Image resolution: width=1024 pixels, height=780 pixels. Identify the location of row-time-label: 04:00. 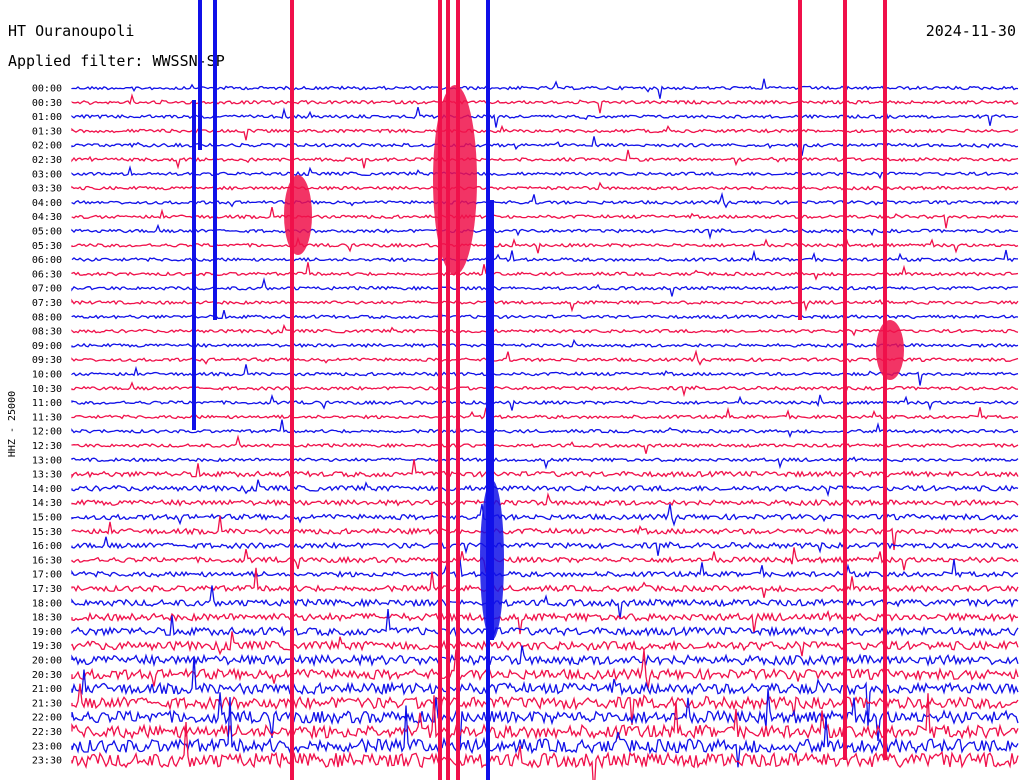
(47, 203).